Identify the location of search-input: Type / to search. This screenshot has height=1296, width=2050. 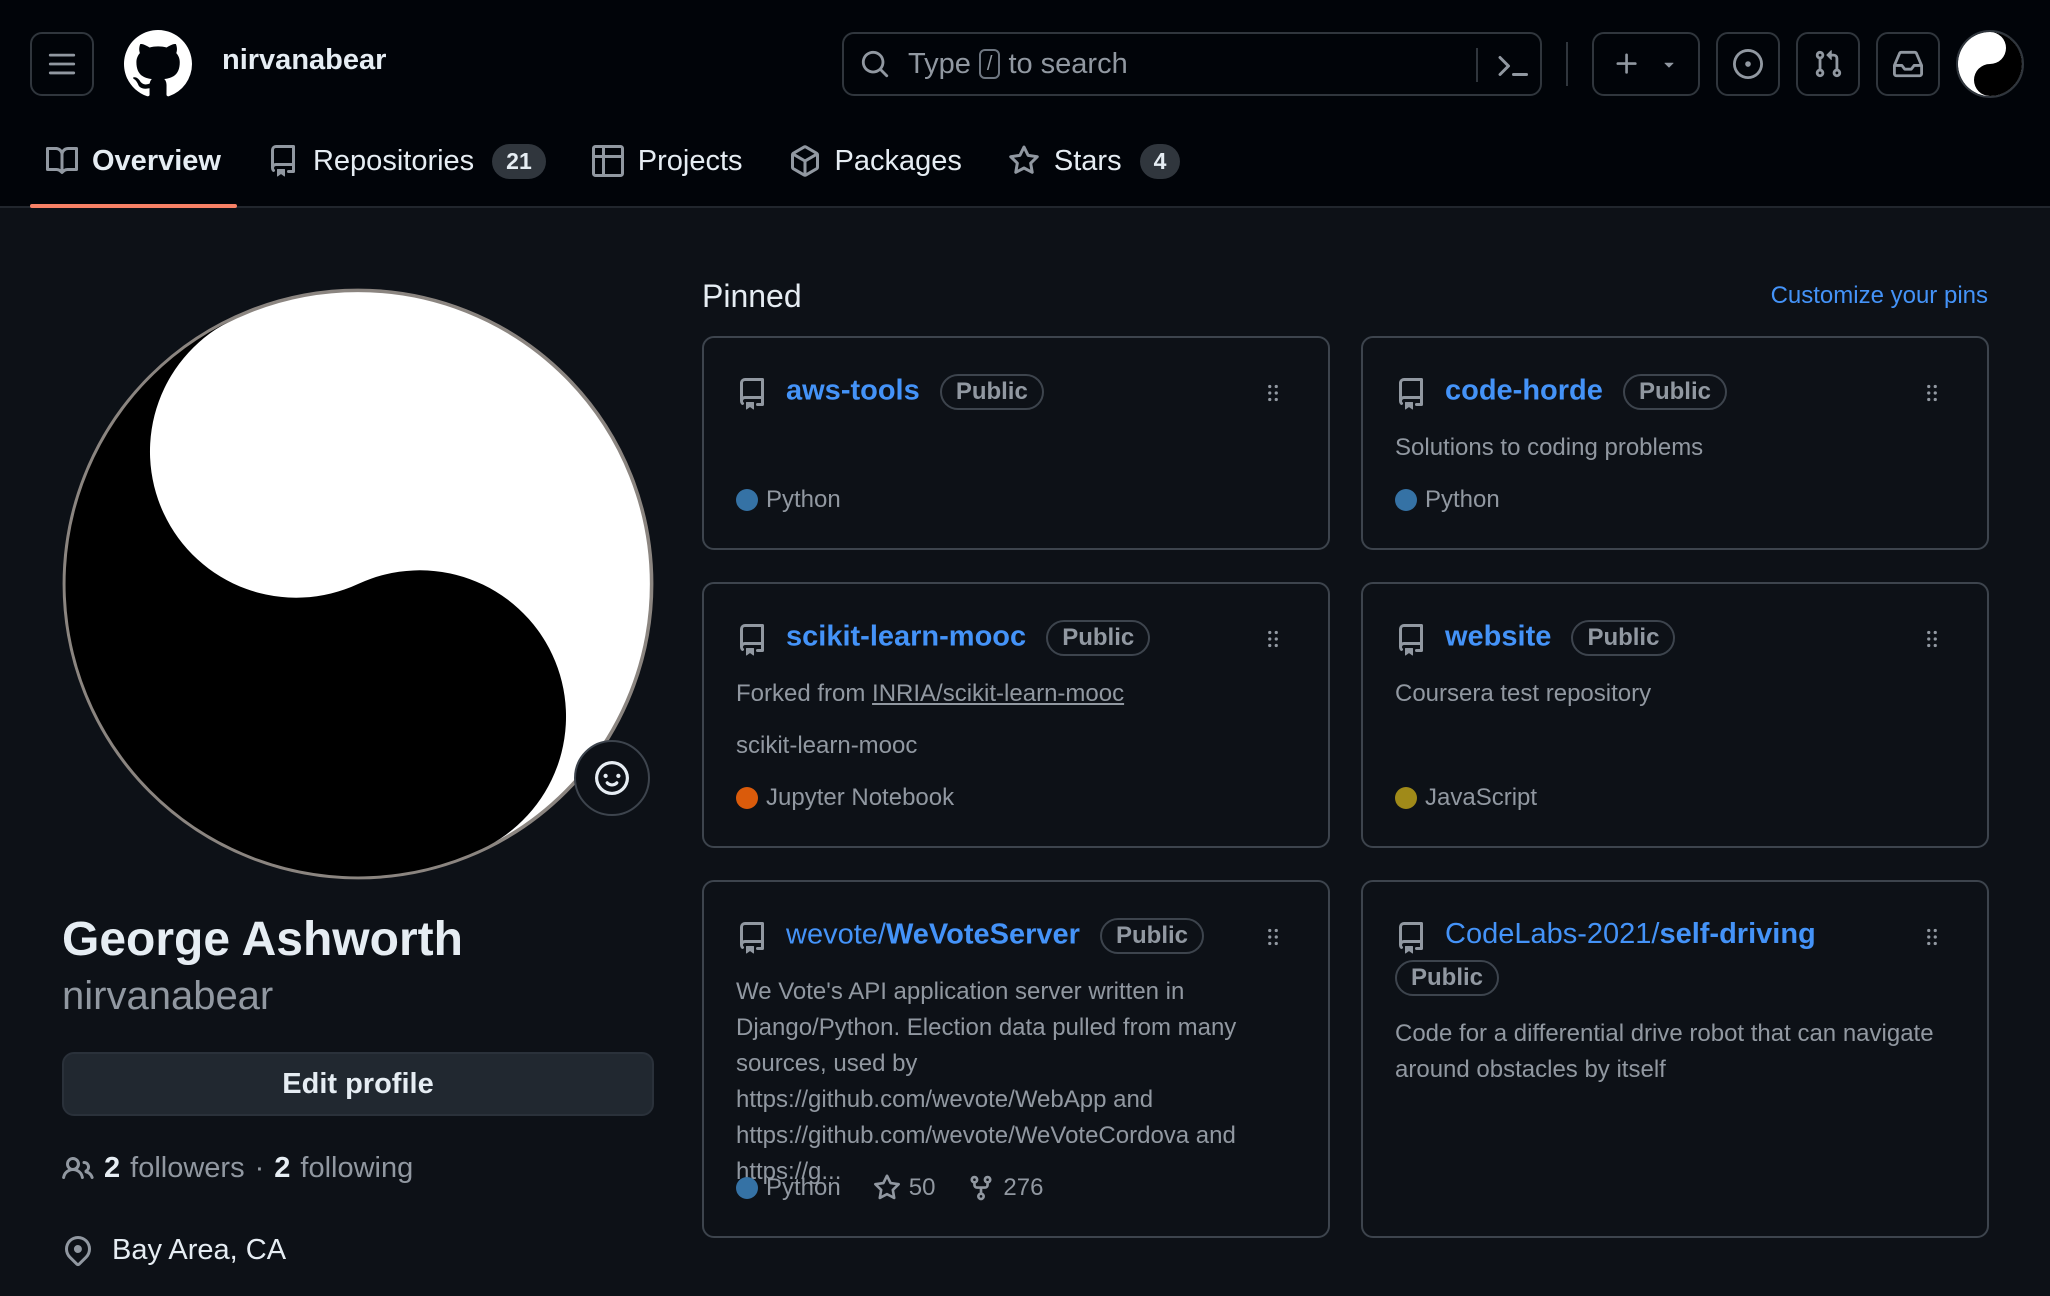
(1192, 64).